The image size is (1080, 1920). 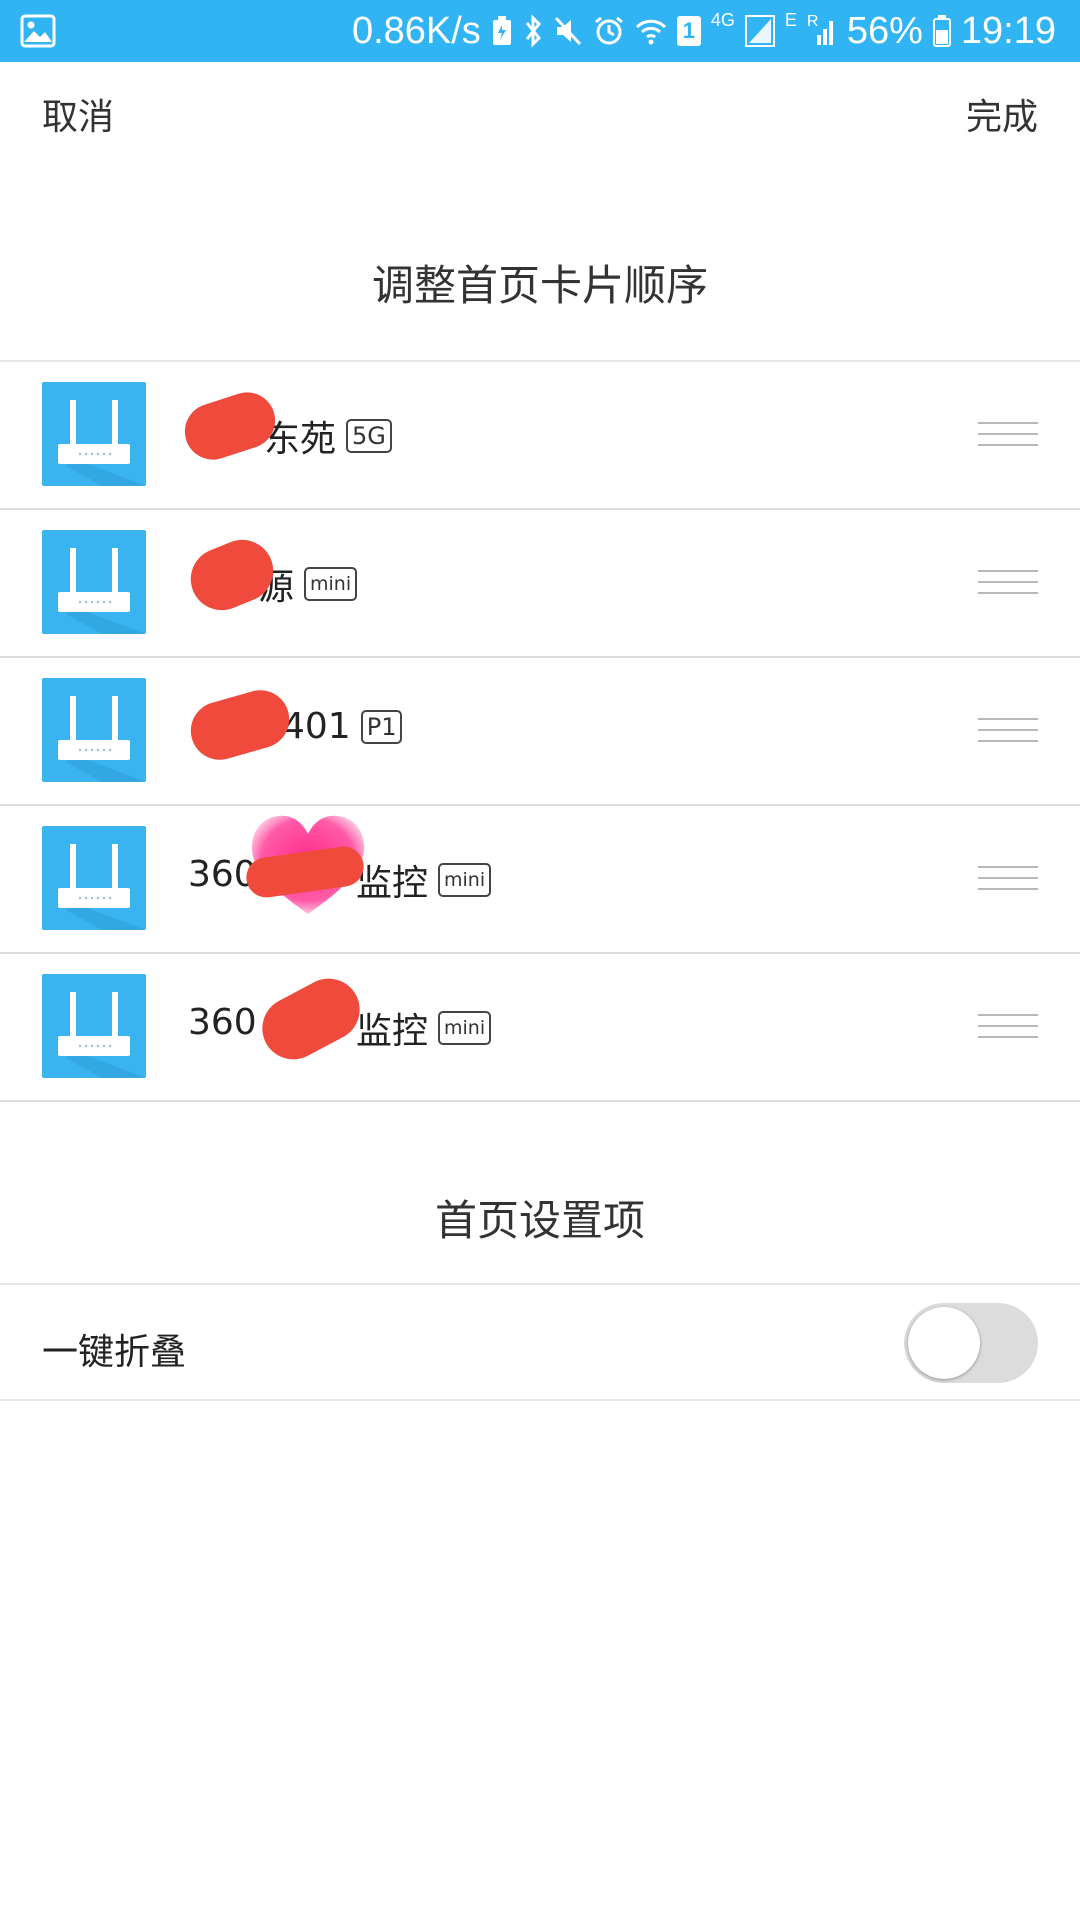 What do you see at coordinates (114, 1352) in the screenshot?
I see `settings-label: 一键折叠` at bounding box center [114, 1352].